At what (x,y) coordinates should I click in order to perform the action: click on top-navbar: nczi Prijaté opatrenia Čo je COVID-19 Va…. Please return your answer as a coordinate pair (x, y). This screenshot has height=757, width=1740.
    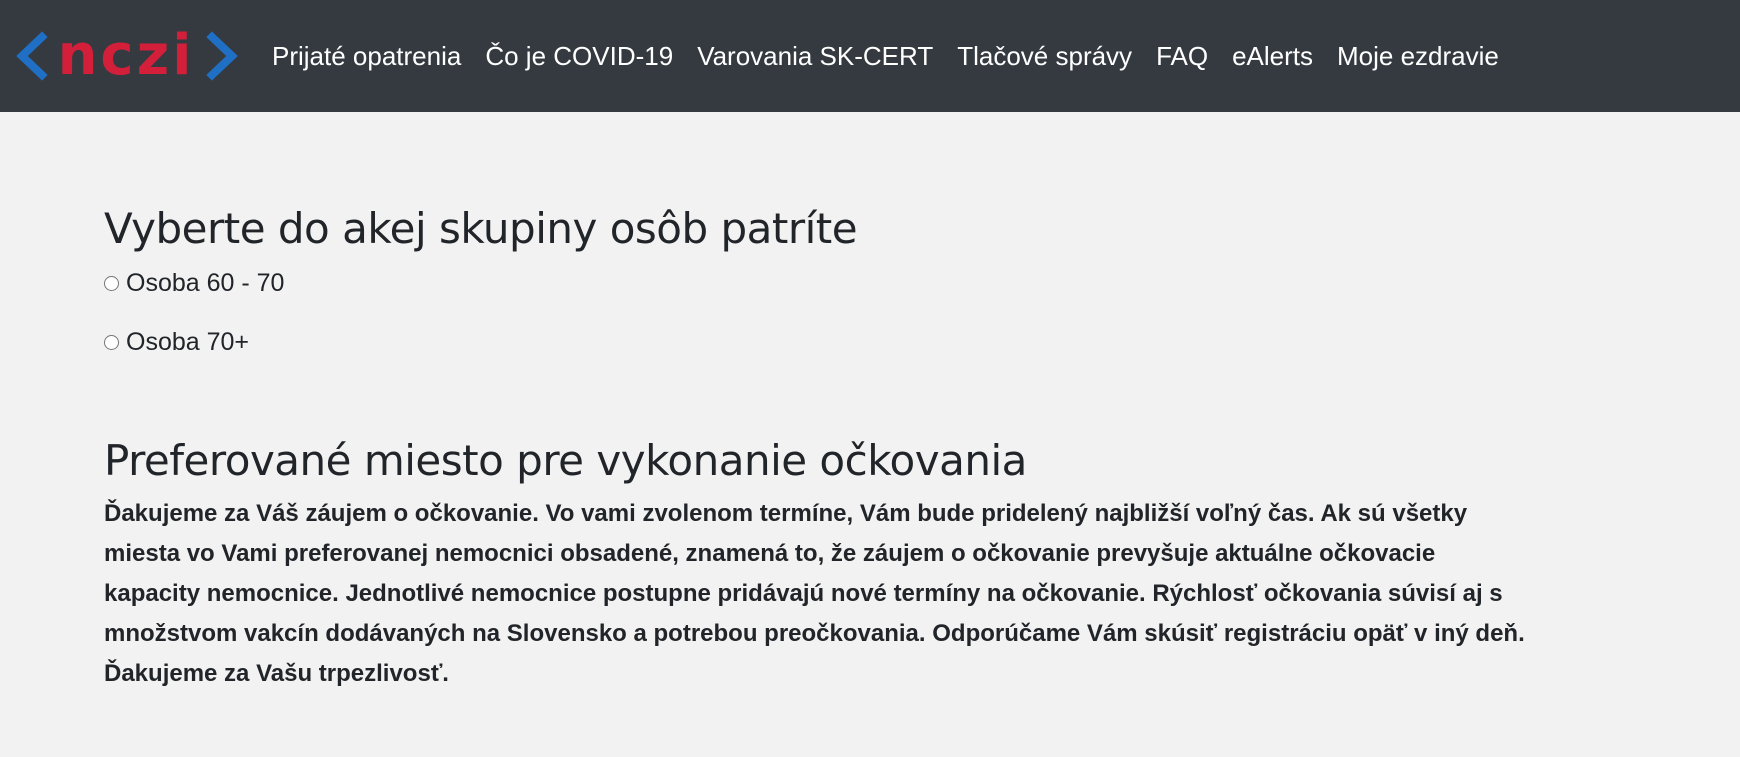
    Looking at the image, I should click on (870, 56).